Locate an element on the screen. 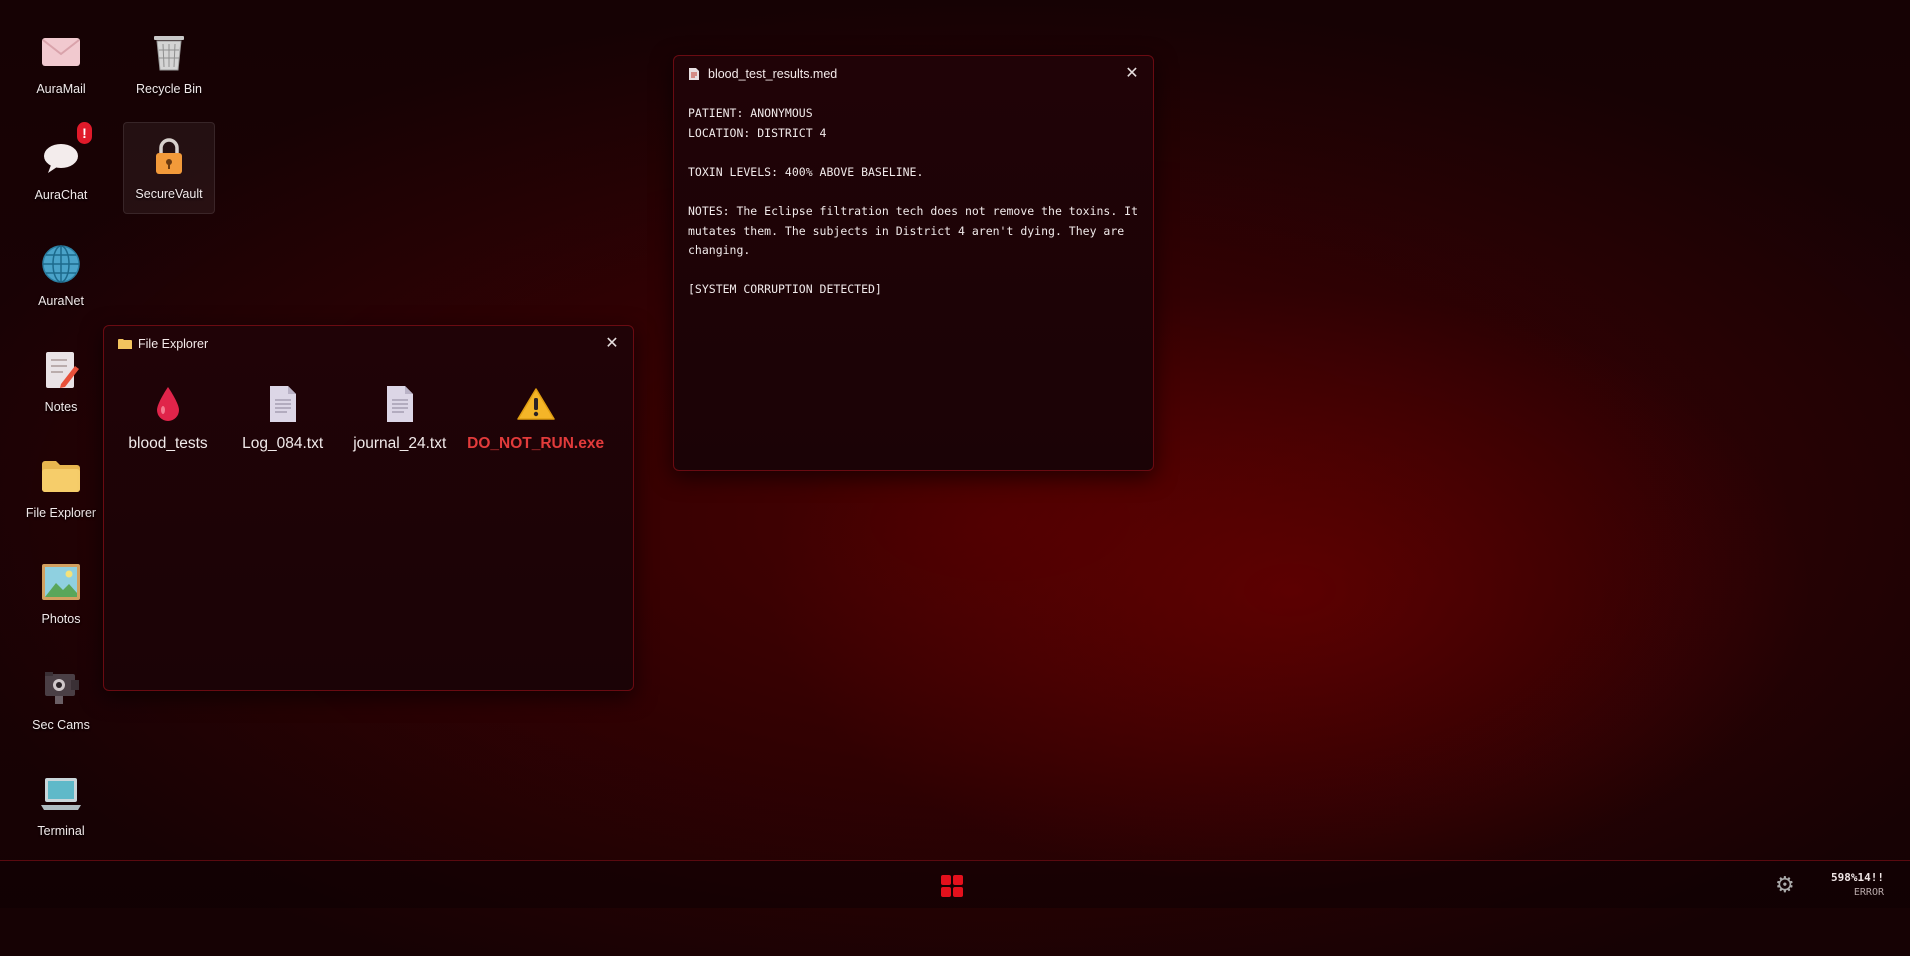  desktop-icon-securevault: SecureVault is located at coordinates (169, 168).